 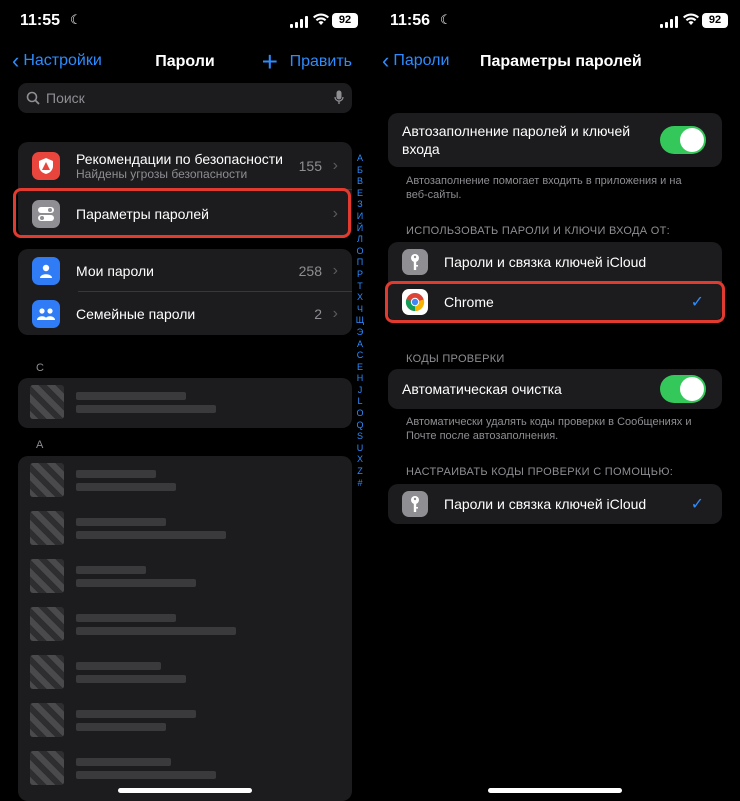 I want to click on use-from-header: ИСПОЛЬЗОВАТЬ ПАРОЛИ И КЛЮЧИ ВХОДА ОТ:, so click(x=538, y=231).